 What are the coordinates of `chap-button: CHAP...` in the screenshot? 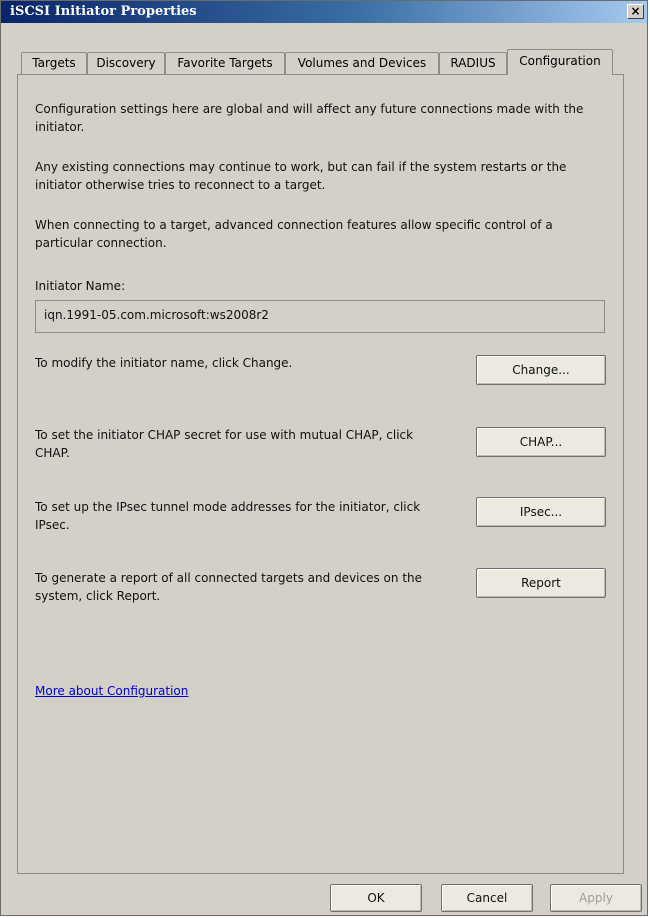 It's located at (541, 442).